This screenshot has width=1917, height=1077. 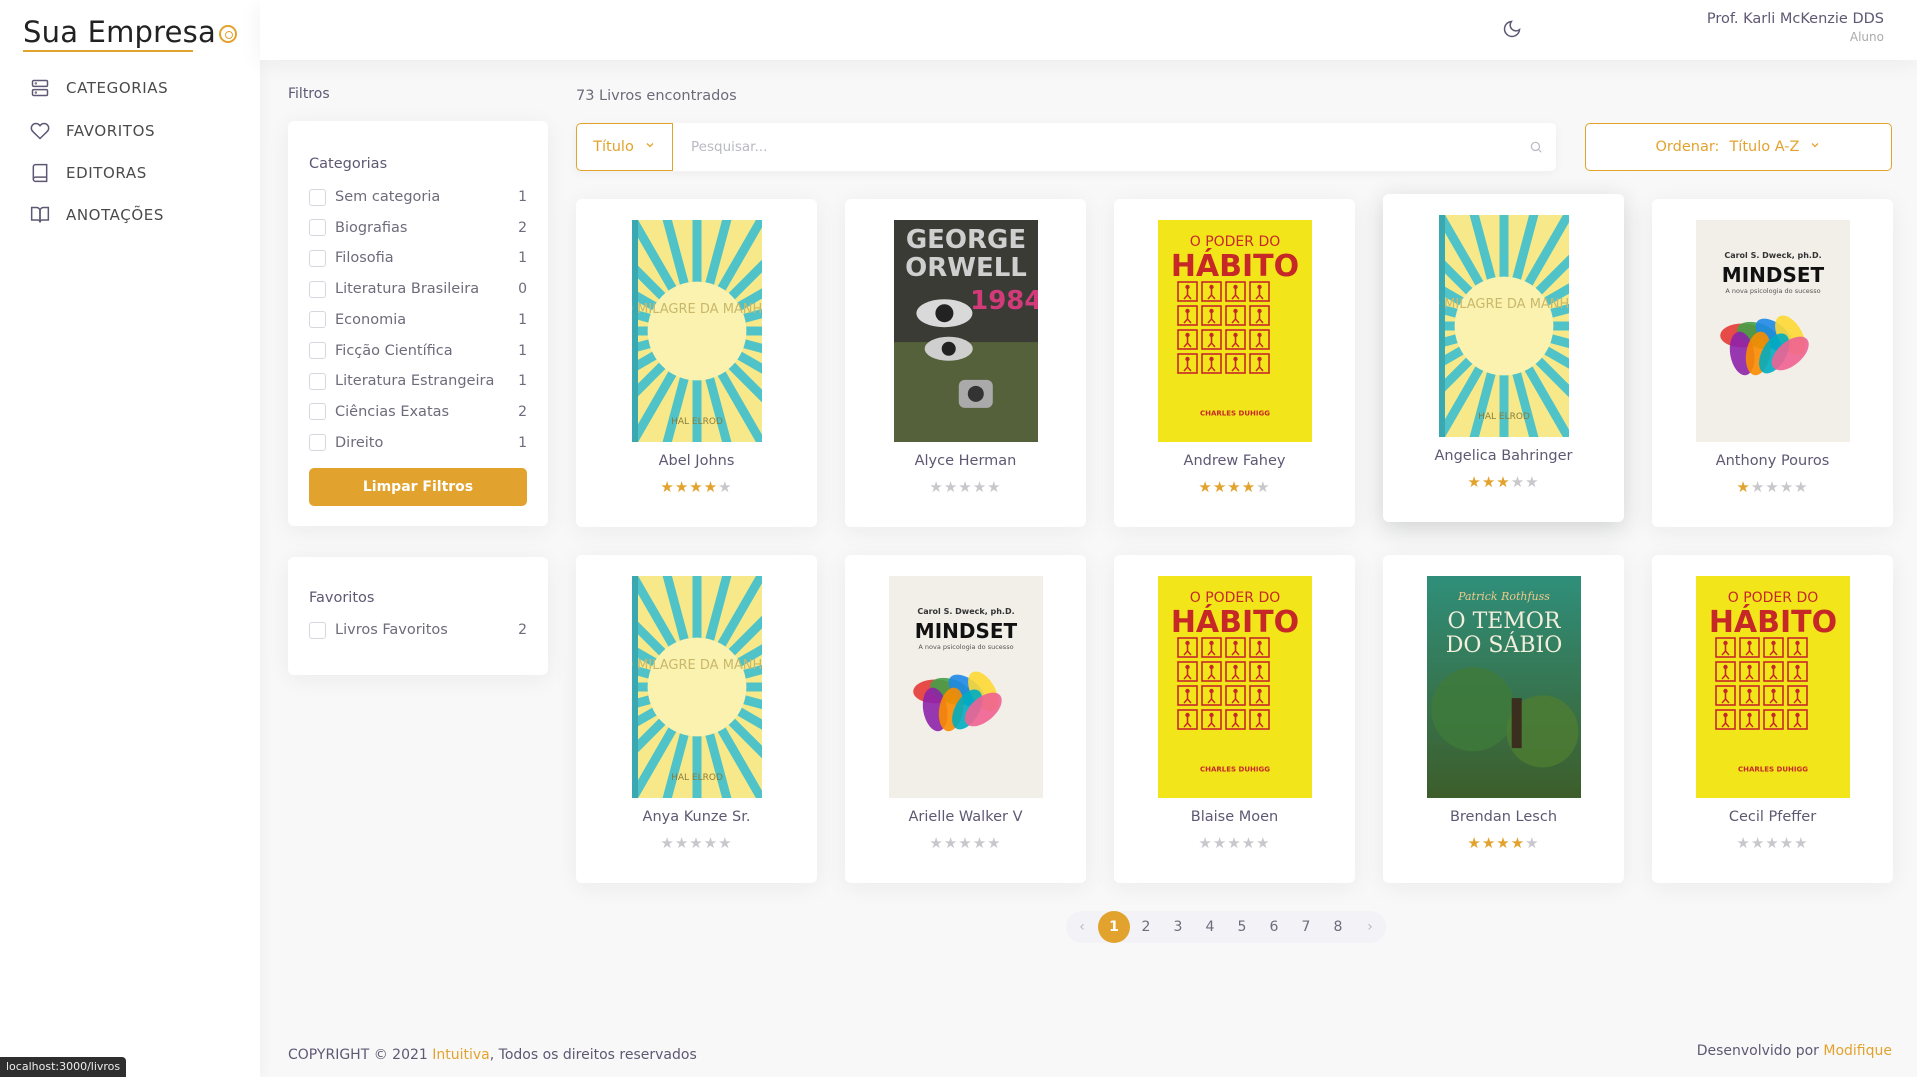 What do you see at coordinates (418, 320) in the screenshot?
I see `category-filter-row: Economia 1` at bounding box center [418, 320].